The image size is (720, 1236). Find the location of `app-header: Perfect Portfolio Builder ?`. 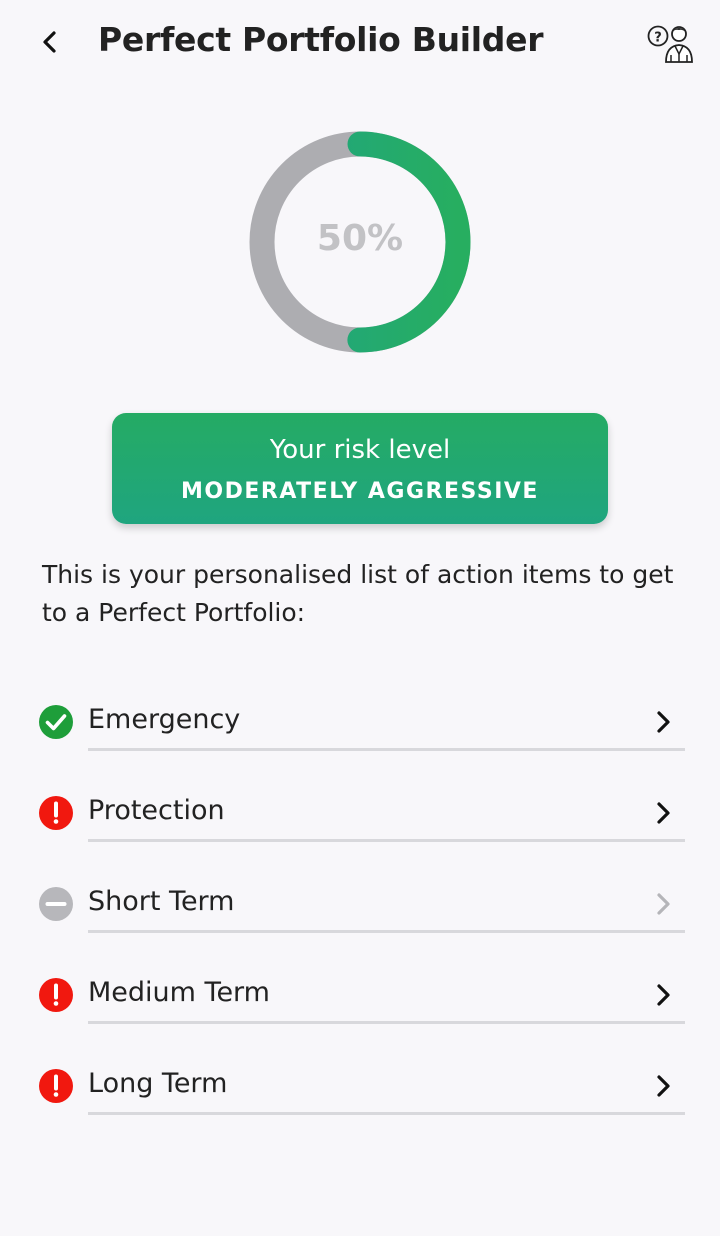

app-header: Perfect Portfolio Builder ? is located at coordinates (360, 45).